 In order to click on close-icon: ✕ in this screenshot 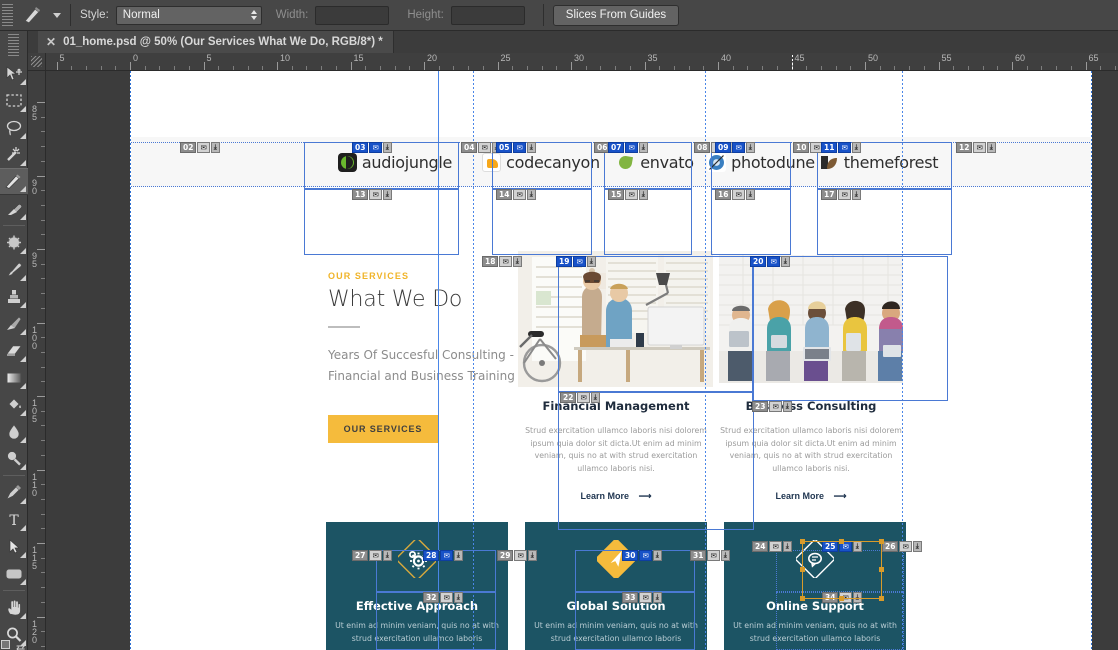, I will do `click(51, 42)`.